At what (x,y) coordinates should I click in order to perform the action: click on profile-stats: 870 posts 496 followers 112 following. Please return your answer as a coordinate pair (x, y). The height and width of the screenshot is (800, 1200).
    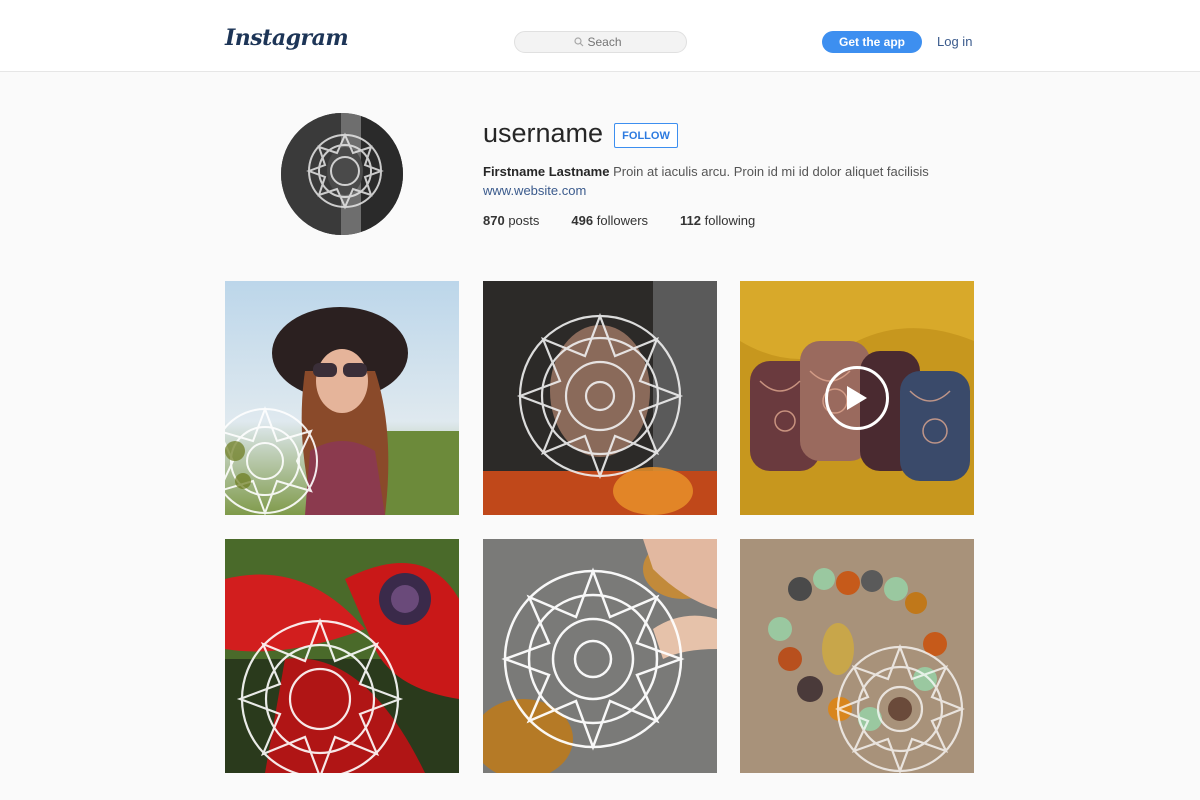
    Looking at the image, I should click on (635, 220).